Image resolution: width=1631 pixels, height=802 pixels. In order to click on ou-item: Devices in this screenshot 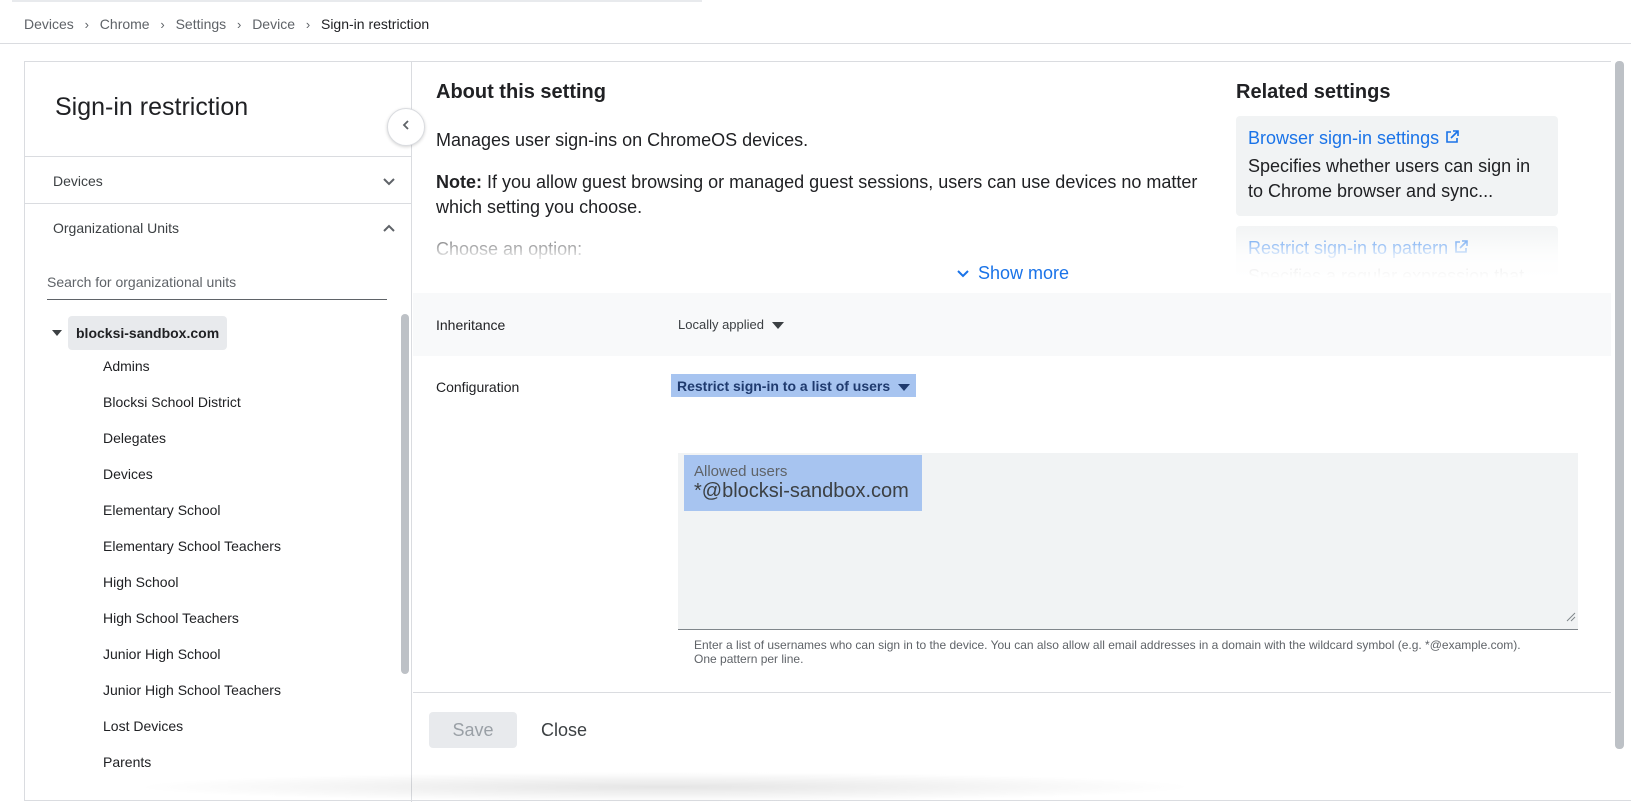, I will do `click(192, 474)`.